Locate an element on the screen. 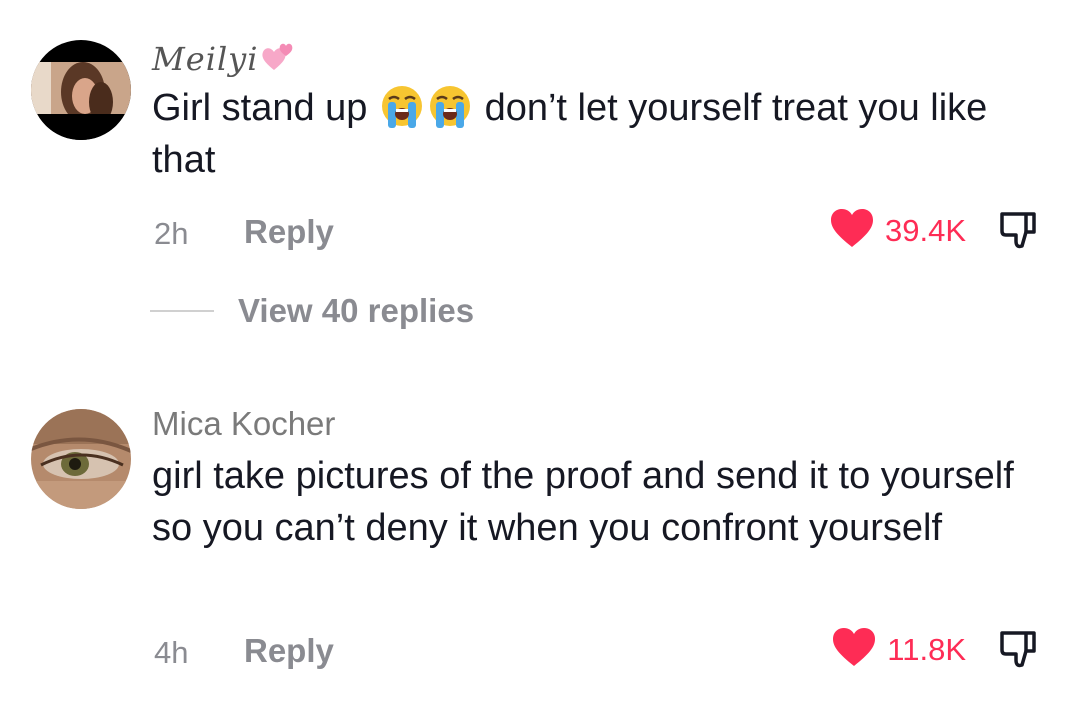 The width and height of the screenshot is (1080, 702). view-replies-button: View 40 replies is located at coordinates (312, 311).